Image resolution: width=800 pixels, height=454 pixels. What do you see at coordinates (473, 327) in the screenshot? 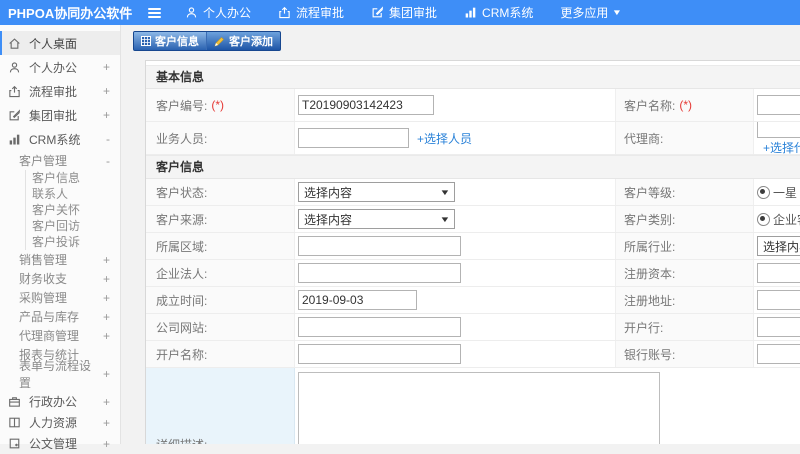
I see `form-row: 公司网站: 开户行:` at bounding box center [473, 327].